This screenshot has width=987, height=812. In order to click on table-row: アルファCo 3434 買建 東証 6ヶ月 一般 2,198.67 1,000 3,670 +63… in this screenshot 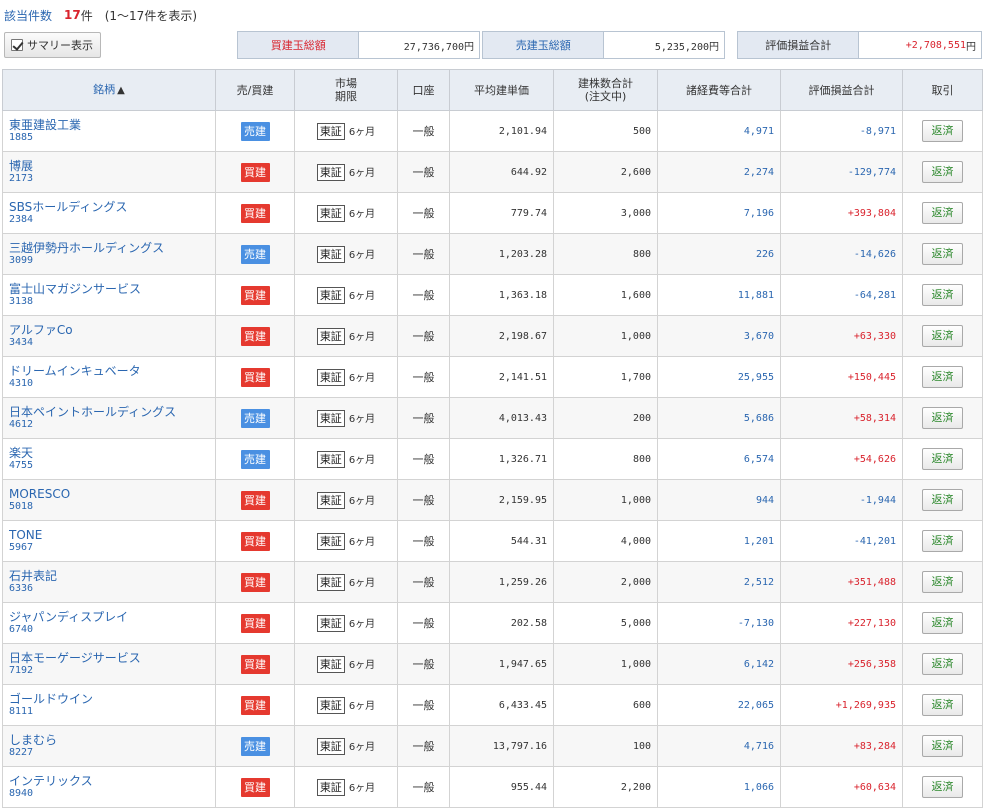, I will do `click(492, 336)`.